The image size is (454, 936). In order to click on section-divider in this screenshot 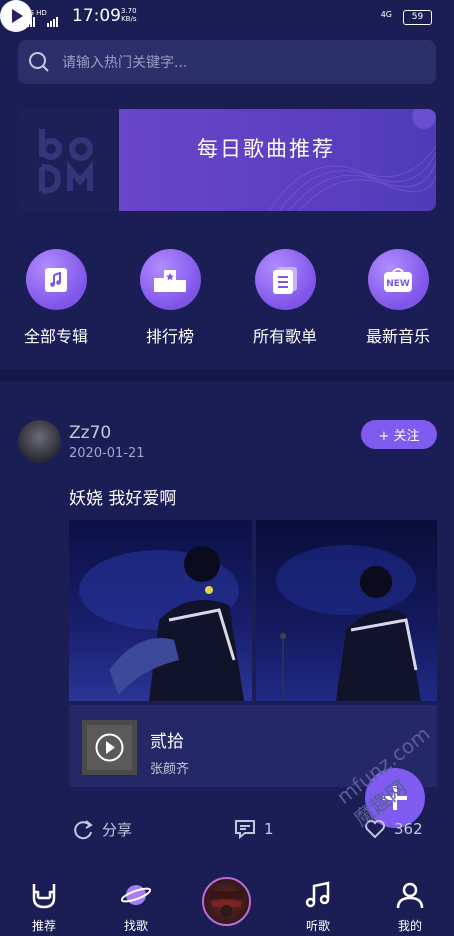, I will do `click(227, 375)`.